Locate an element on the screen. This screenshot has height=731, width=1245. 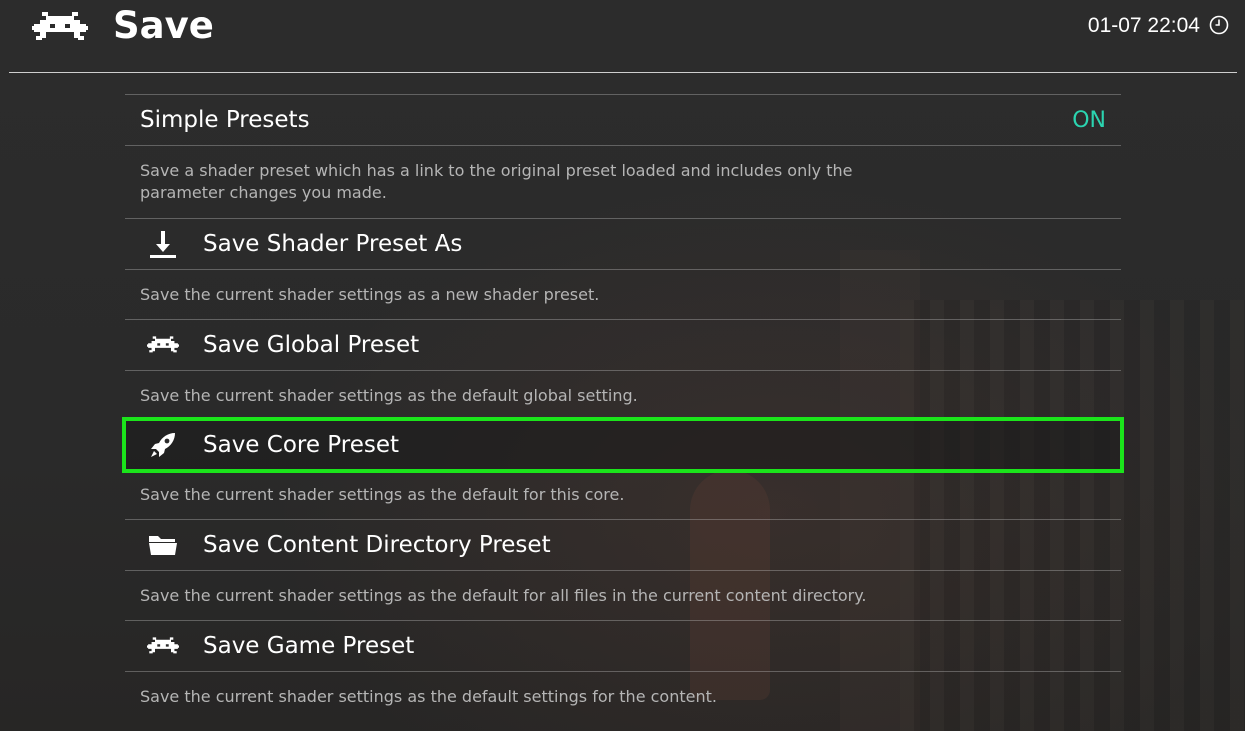
download-icon is located at coordinates (163, 244).